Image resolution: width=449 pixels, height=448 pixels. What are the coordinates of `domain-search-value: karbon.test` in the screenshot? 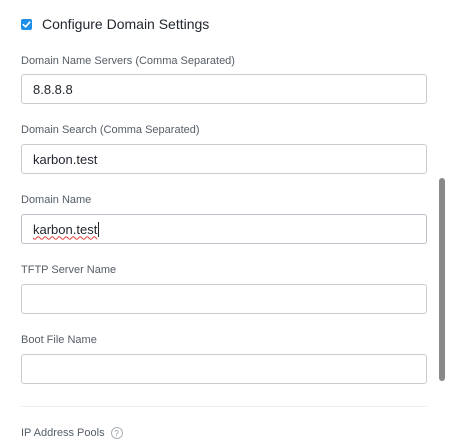 It's located at (65, 159).